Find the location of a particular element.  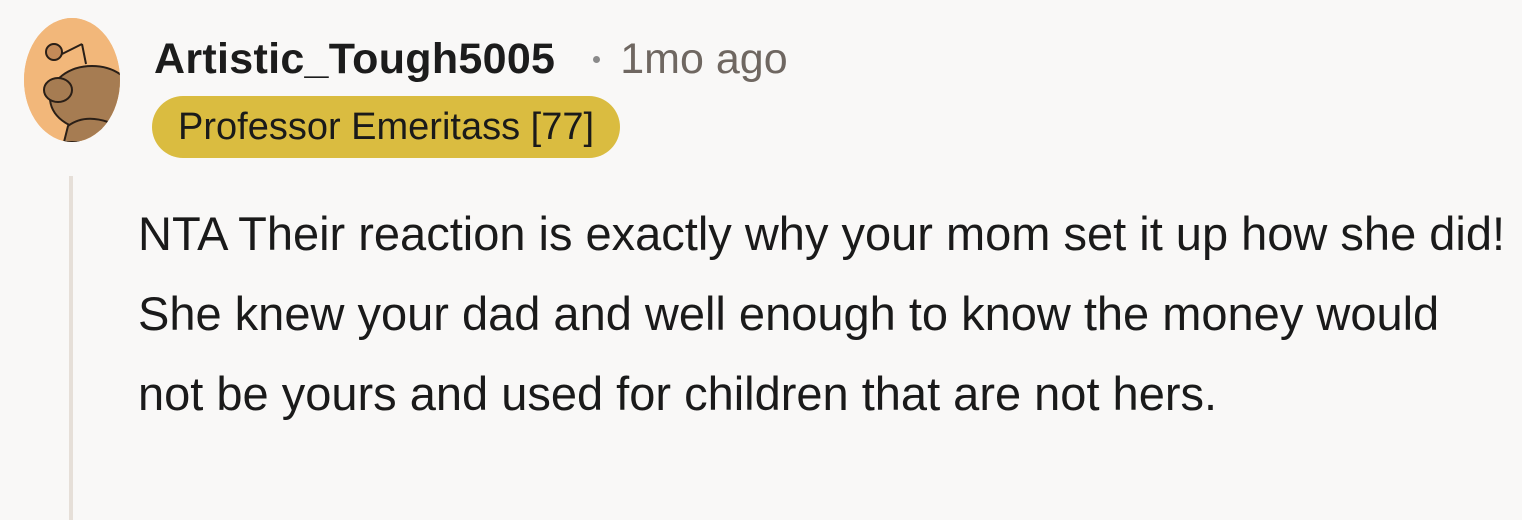

author-username-link: Artistic_Tough5005 is located at coordinates (354, 59).